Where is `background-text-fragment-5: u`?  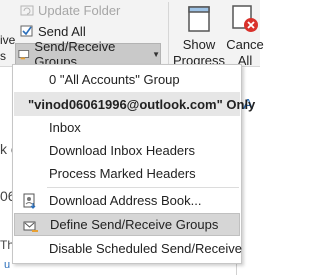
background-text-fragment-5: u is located at coordinates (7, 265).